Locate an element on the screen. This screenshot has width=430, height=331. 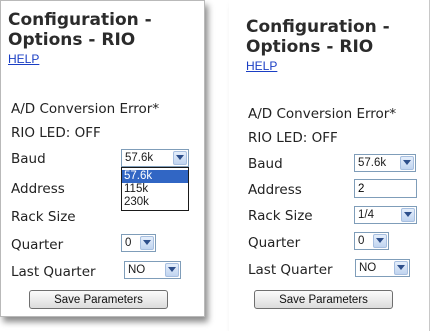
rack-size-select-value: 1/4 is located at coordinates (366, 215).